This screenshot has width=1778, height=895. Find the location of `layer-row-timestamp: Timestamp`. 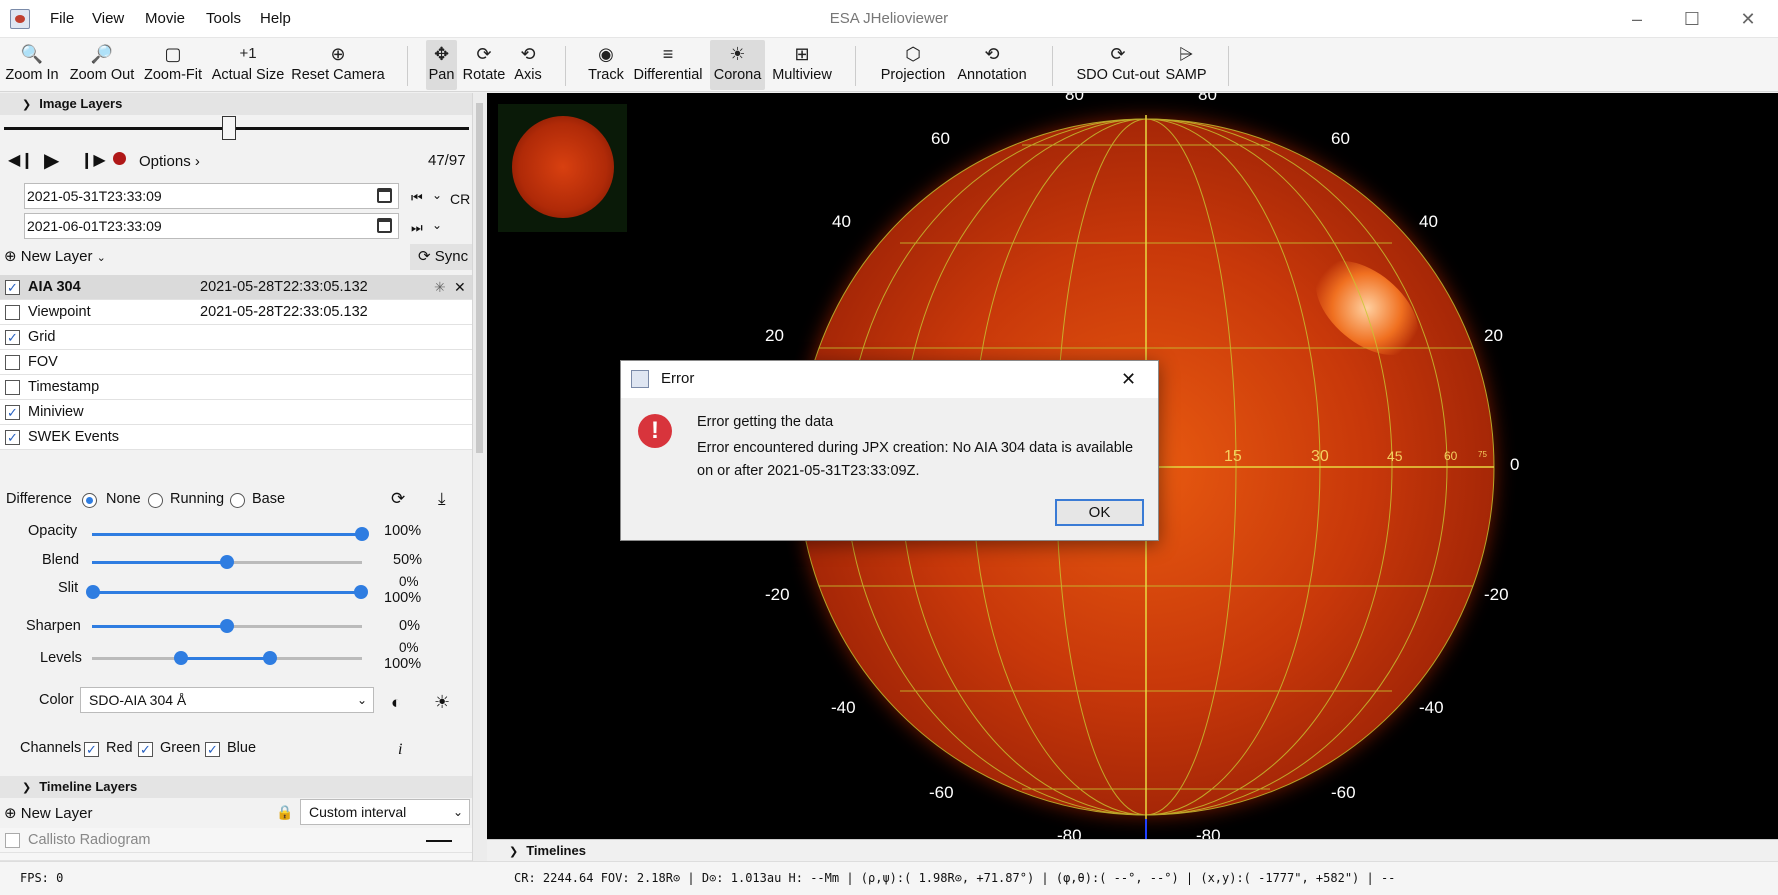

layer-row-timestamp: Timestamp is located at coordinates (236, 387).